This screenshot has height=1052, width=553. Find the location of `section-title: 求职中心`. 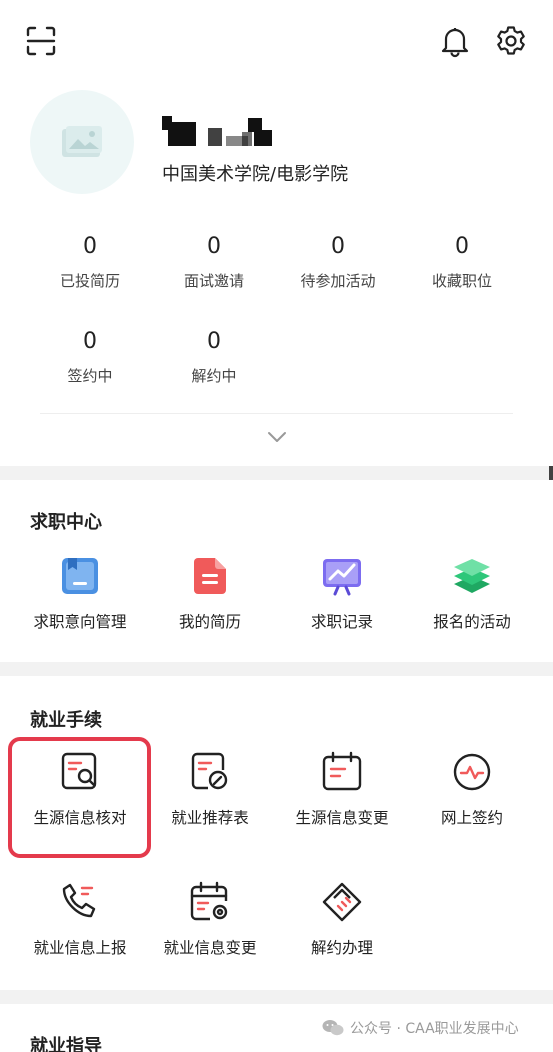

section-title: 求职中心 is located at coordinates (66, 522).